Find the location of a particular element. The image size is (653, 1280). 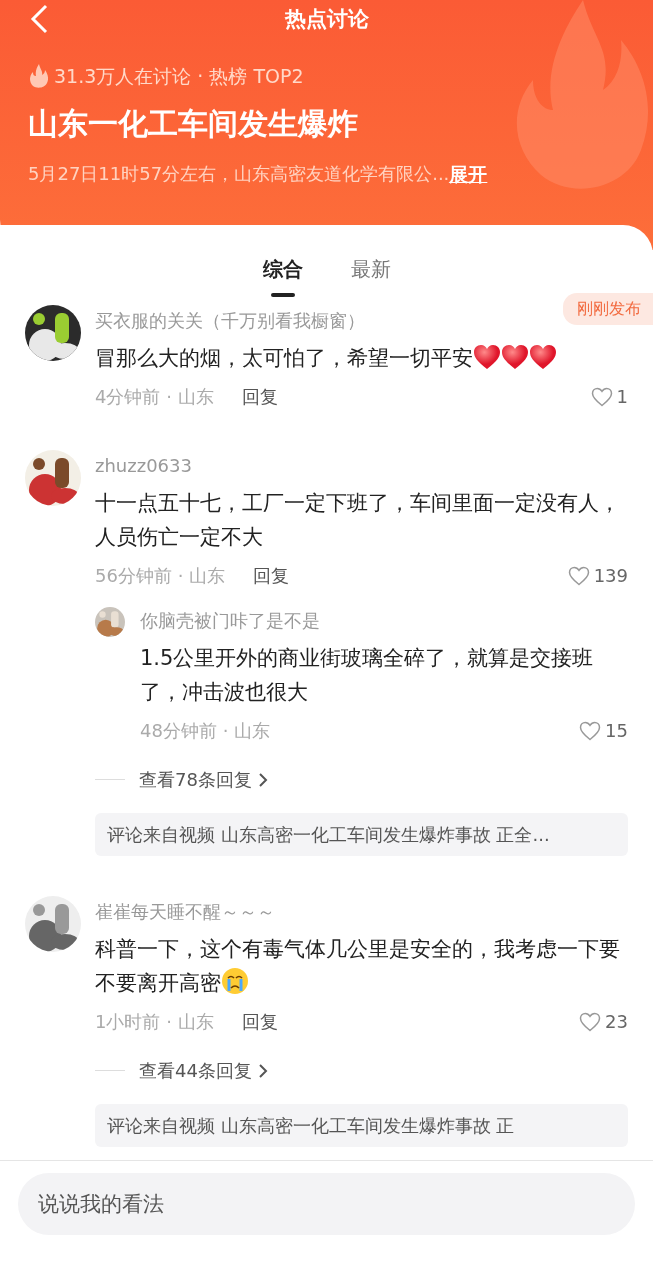

video-source-link: 评论来自视频 山东高密一化工车间发生爆炸事故 正 is located at coordinates (361, 1125).